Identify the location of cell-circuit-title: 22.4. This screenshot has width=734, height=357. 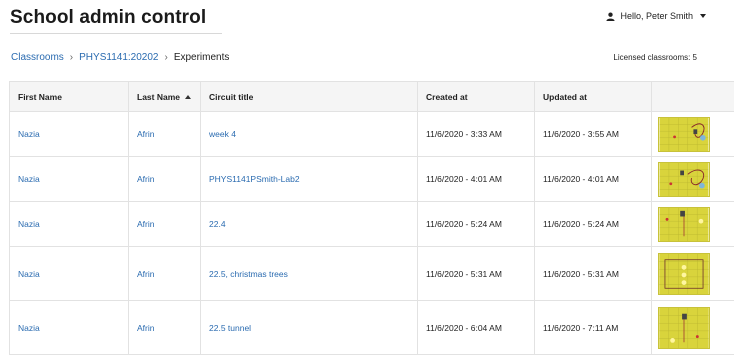
(309, 224).